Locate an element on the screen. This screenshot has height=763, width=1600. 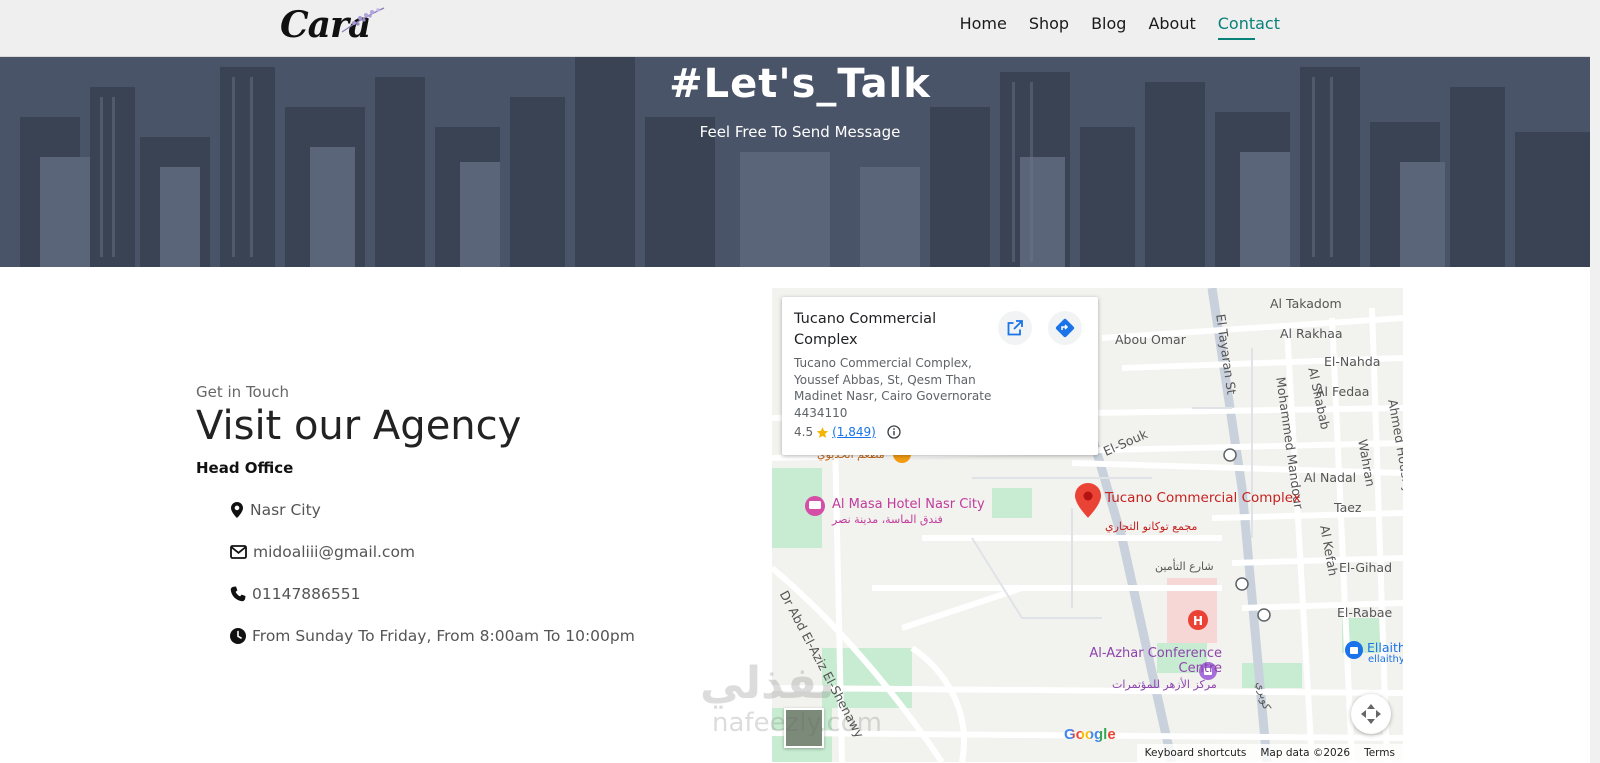
nav-home: Home is located at coordinates (983, 25).